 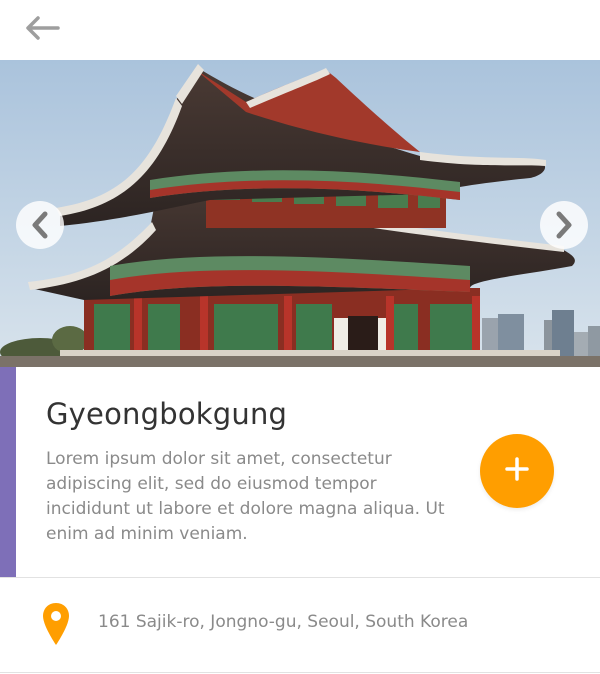 I want to click on place-title: Gyeongbokgung, so click(x=167, y=414).